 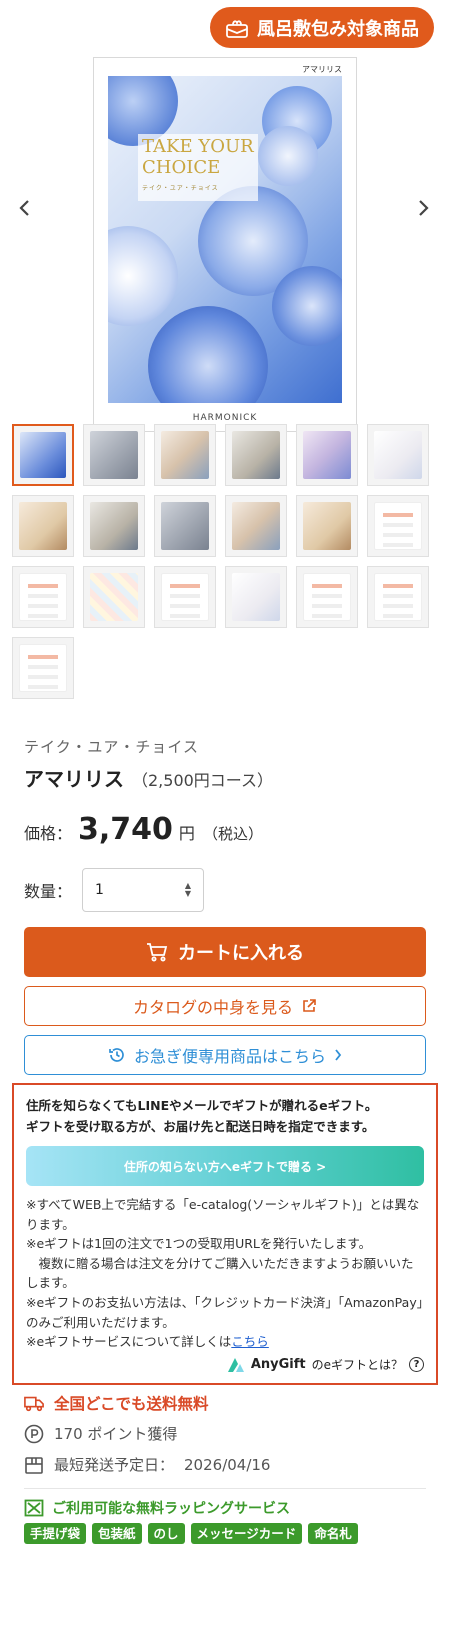 What do you see at coordinates (188, 889) in the screenshot?
I see `select-arrows-icon: ▲ ▼` at bounding box center [188, 889].